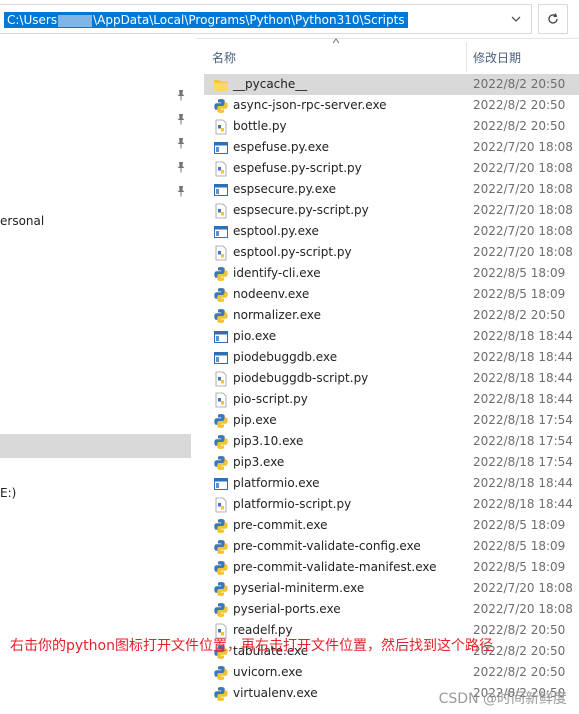 This screenshot has width=579, height=714. Describe the element at coordinates (310, 105) in the screenshot. I see `file-name: async-json-rpc-server.exe` at that location.